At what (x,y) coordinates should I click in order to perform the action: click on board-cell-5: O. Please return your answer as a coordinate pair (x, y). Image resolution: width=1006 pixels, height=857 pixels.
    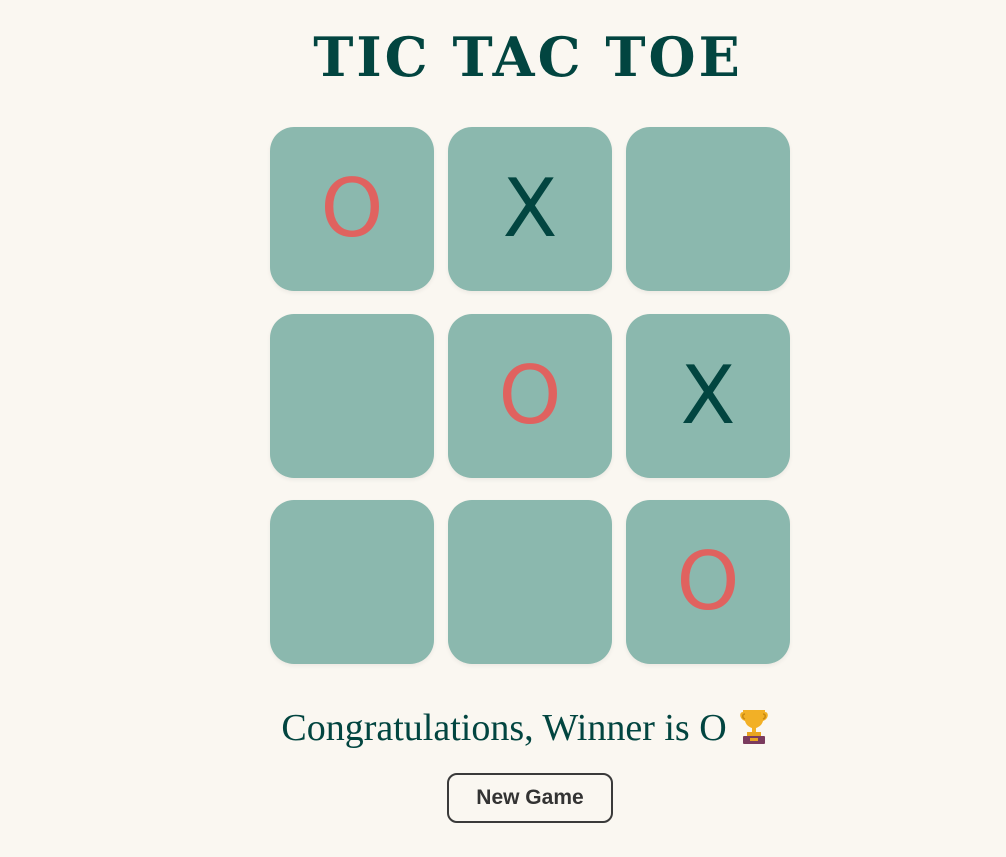
    Looking at the image, I should click on (530, 396).